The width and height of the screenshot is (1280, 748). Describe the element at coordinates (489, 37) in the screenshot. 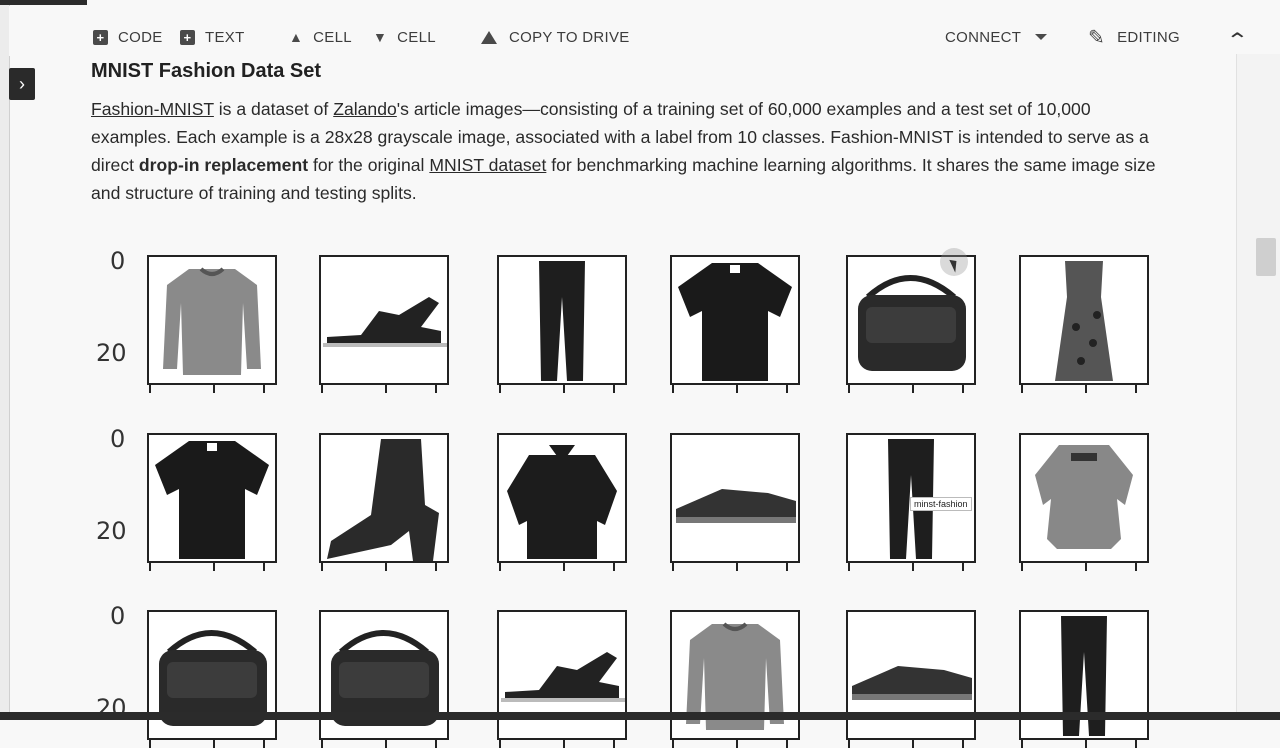

I see `drive-icon` at that location.